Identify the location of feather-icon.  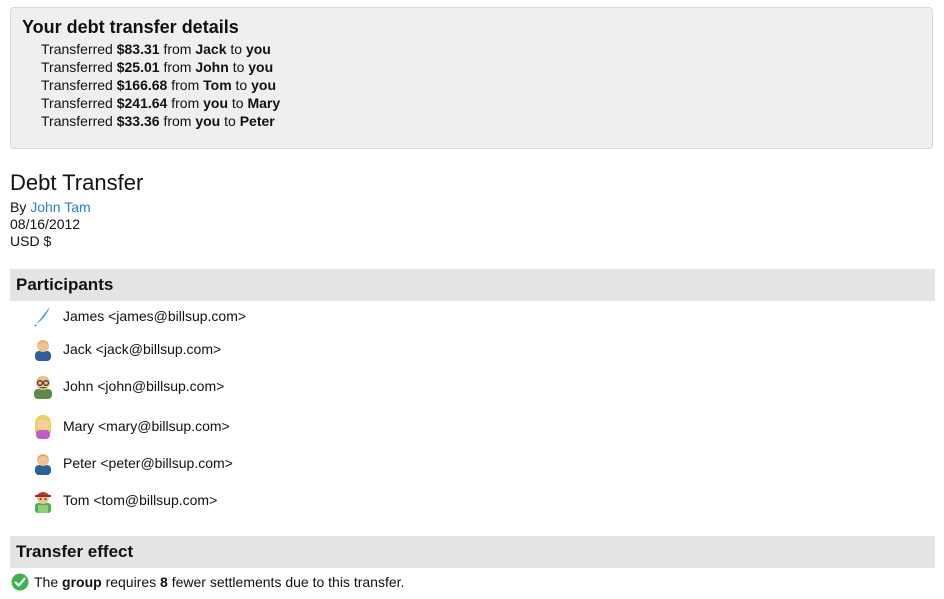
(43, 316).